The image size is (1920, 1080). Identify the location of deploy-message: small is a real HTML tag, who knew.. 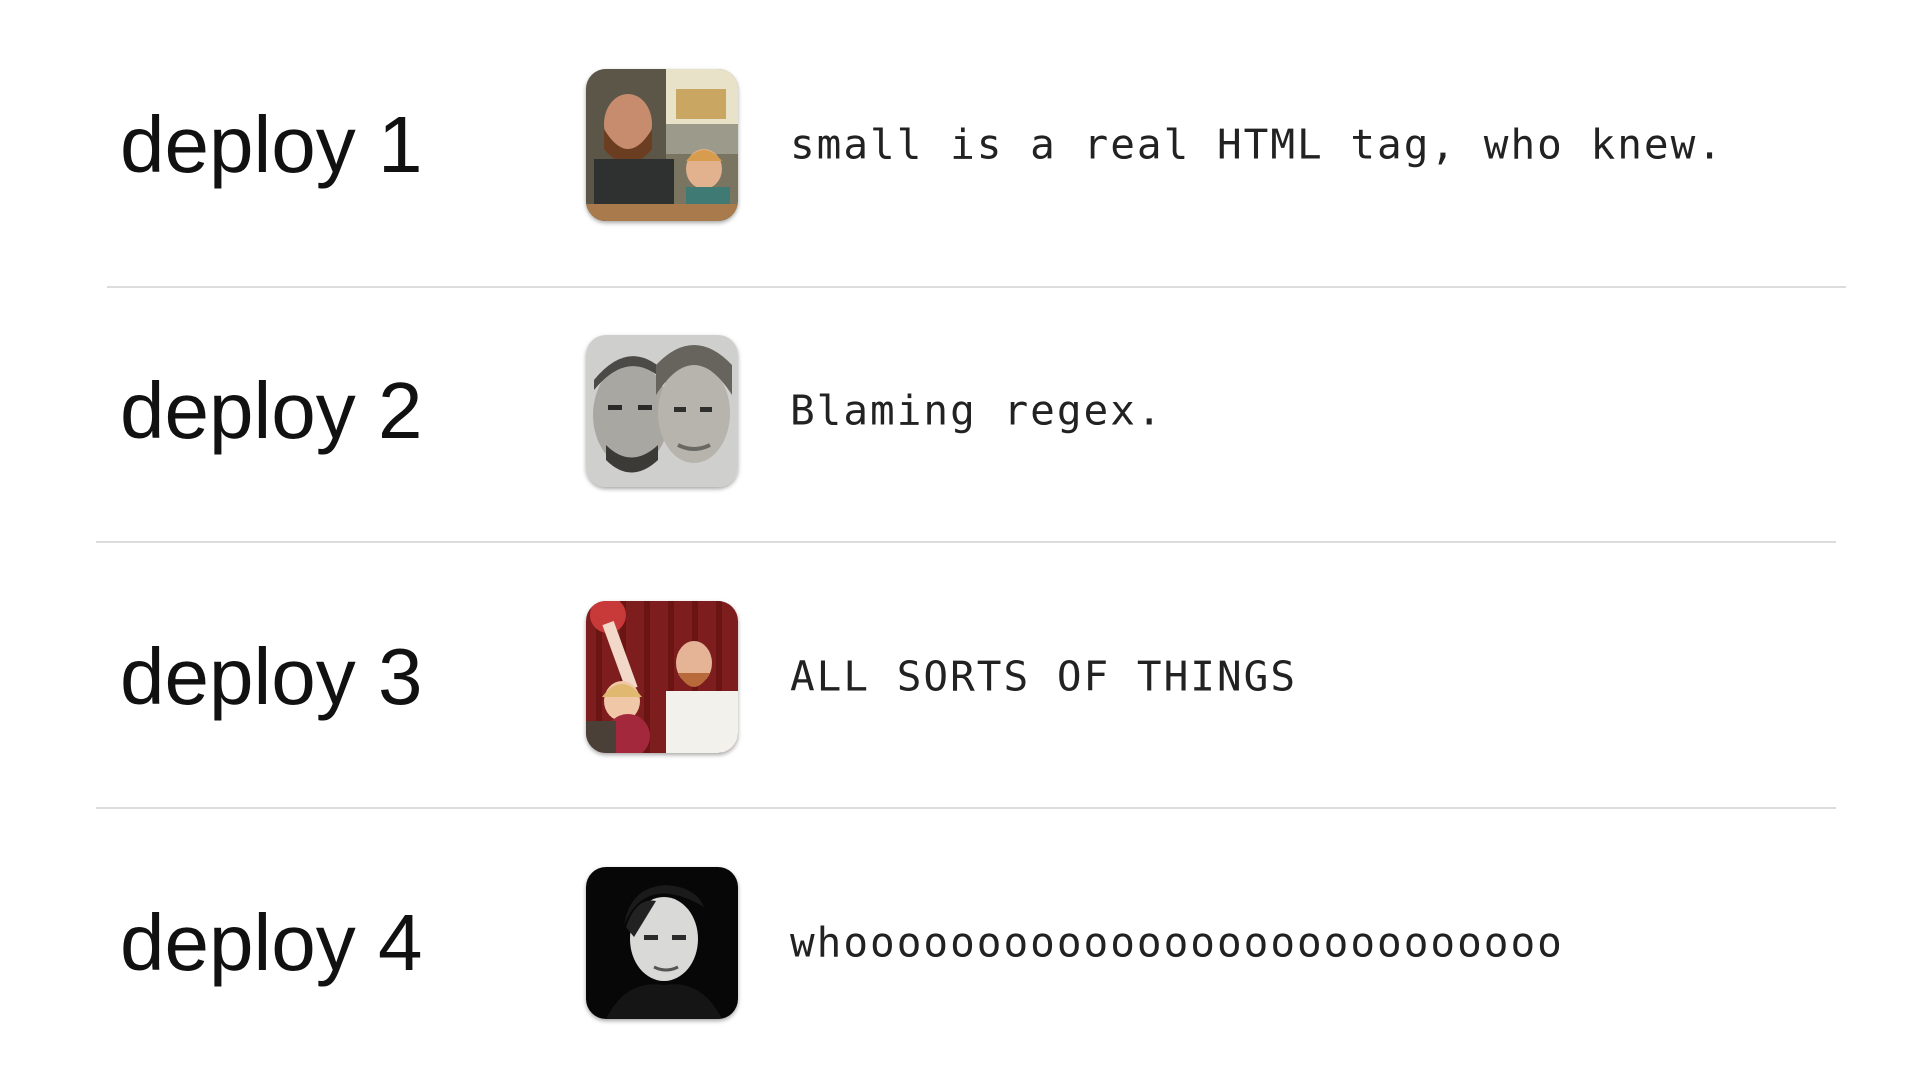
(1257, 144).